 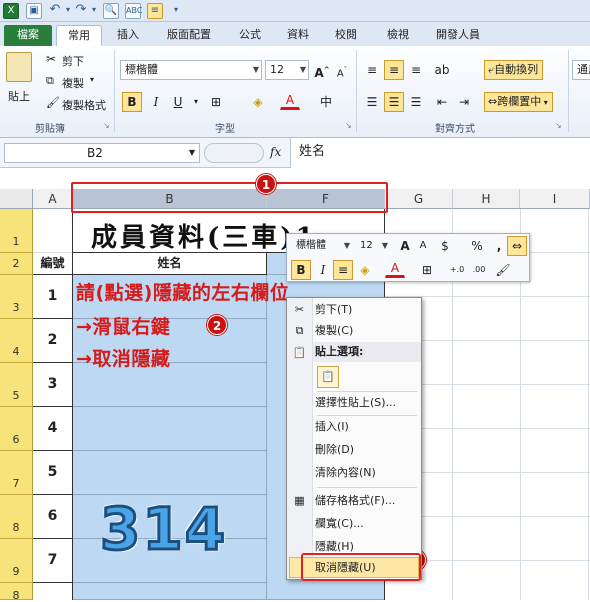 What do you see at coordinates (322, 246) in the screenshot?
I see `mini-font-combo: 標楷體 ▼` at bounding box center [322, 246].